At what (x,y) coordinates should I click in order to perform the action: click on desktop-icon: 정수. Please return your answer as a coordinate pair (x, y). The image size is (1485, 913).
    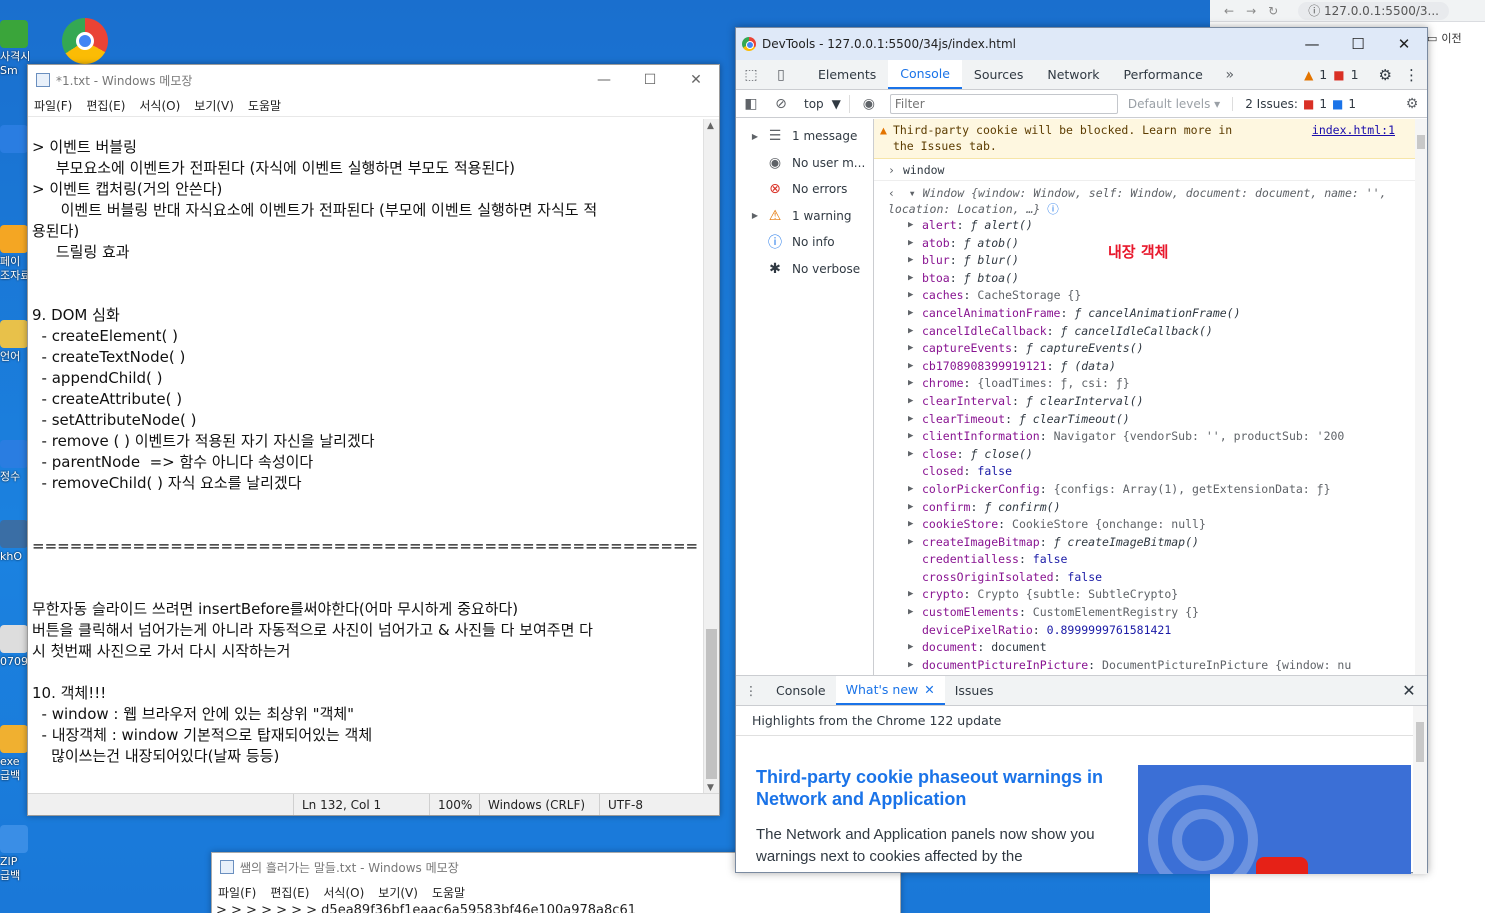
    Looking at the image, I should click on (15, 462).